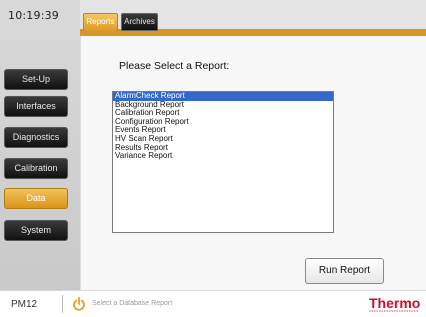 This screenshot has height=317, width=426. I want to click on thermo-logo: Thermo, so click(394, 303).